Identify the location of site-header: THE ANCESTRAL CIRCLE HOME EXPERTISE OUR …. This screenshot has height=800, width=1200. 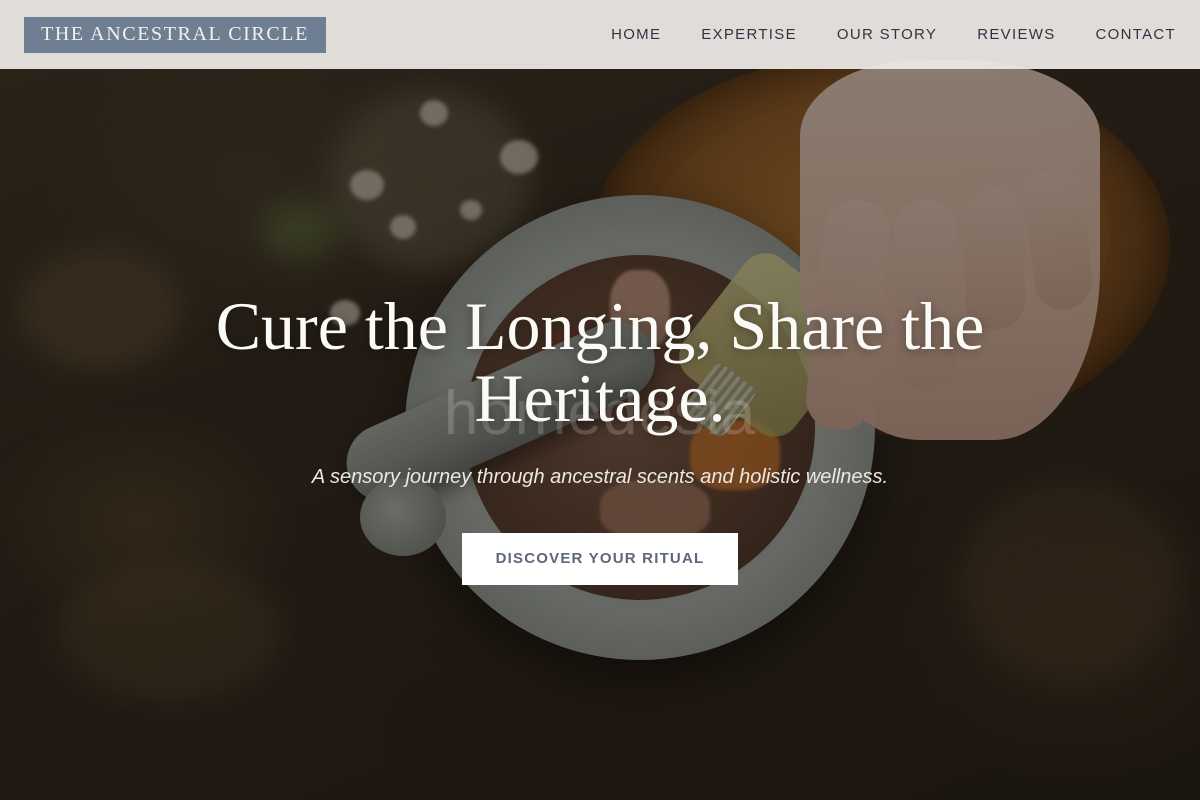
(600, 34).